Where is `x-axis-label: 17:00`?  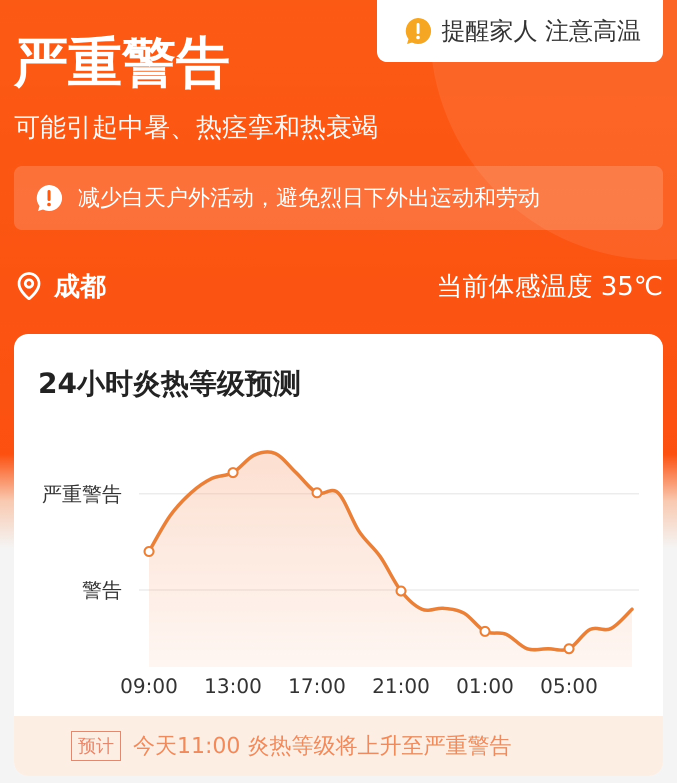 x-axis-label: 17:00 is located at coordinates (317, 686).